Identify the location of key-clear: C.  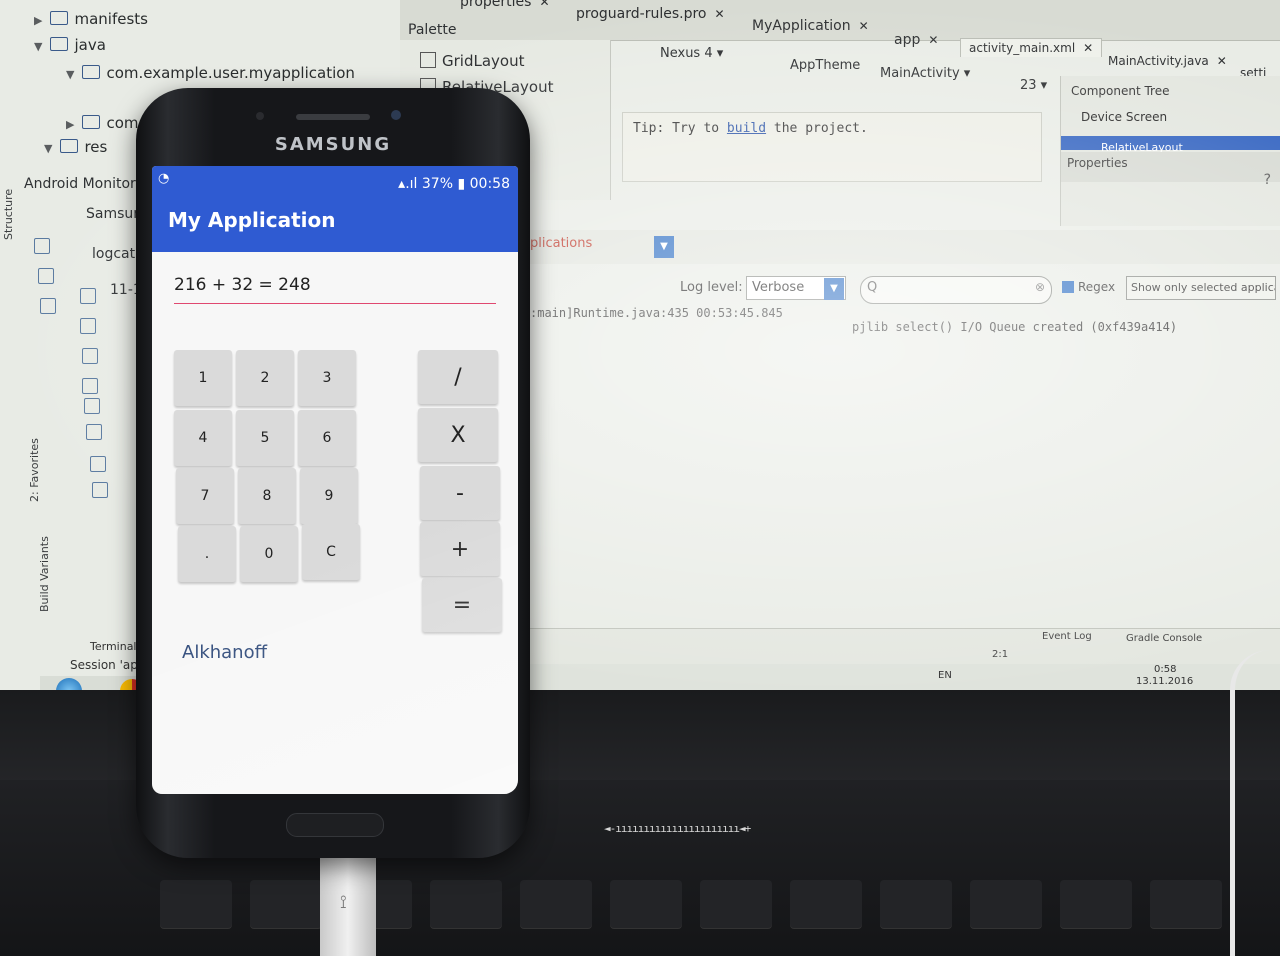
(331, 552).